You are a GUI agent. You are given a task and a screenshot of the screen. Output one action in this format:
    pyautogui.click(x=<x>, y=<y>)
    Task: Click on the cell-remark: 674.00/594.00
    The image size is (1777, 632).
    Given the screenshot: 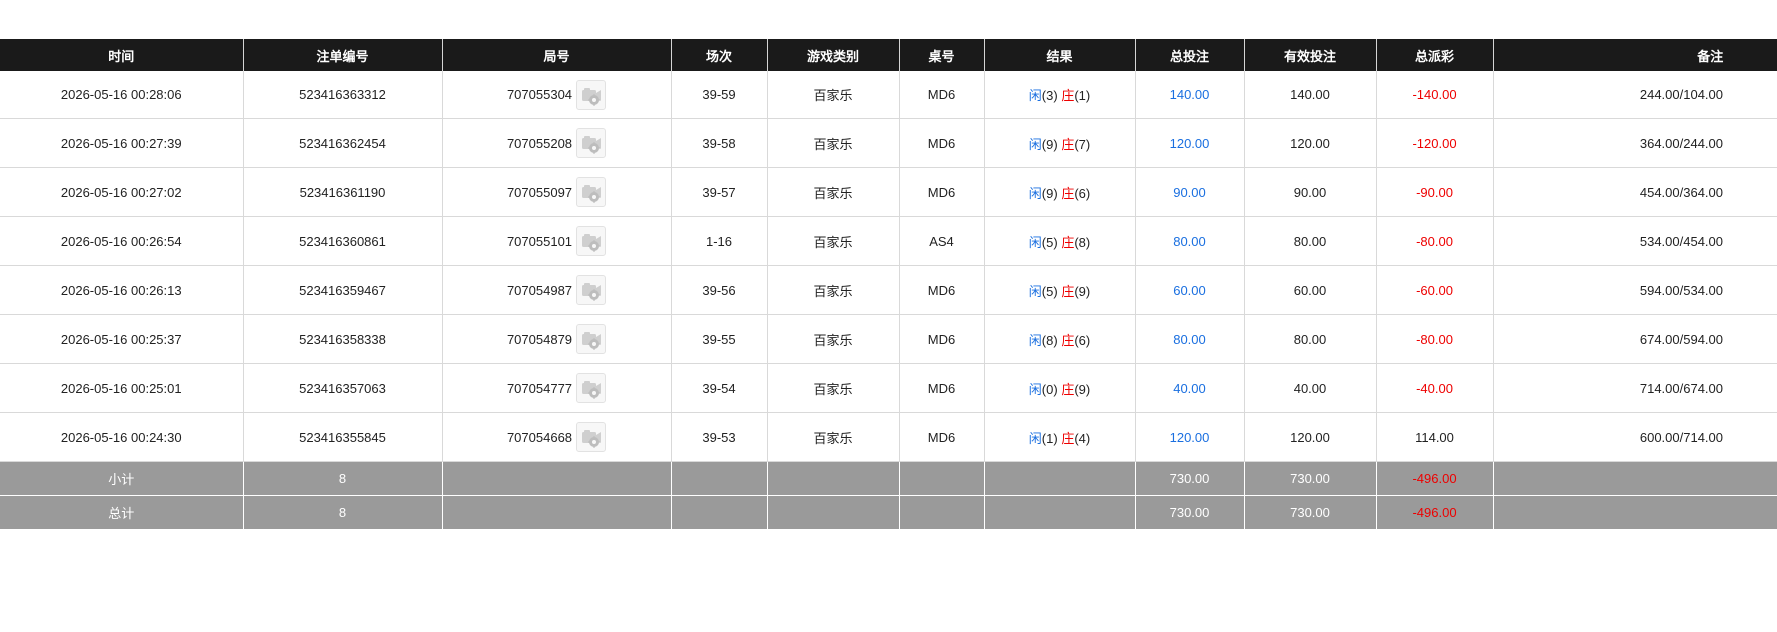 What is the action you would take?
    pyautogui.click(x=1634, y=339)
    